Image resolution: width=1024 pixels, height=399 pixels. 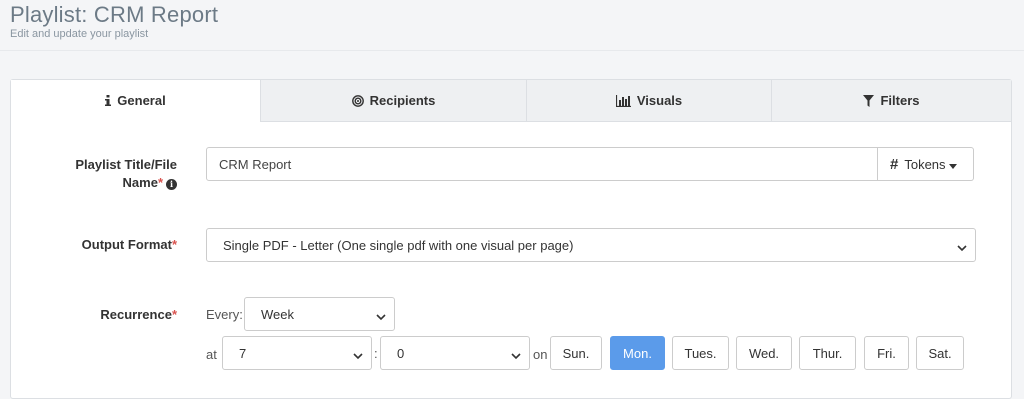 I want to click on hash-icon: #, so click(x=894, y=164).